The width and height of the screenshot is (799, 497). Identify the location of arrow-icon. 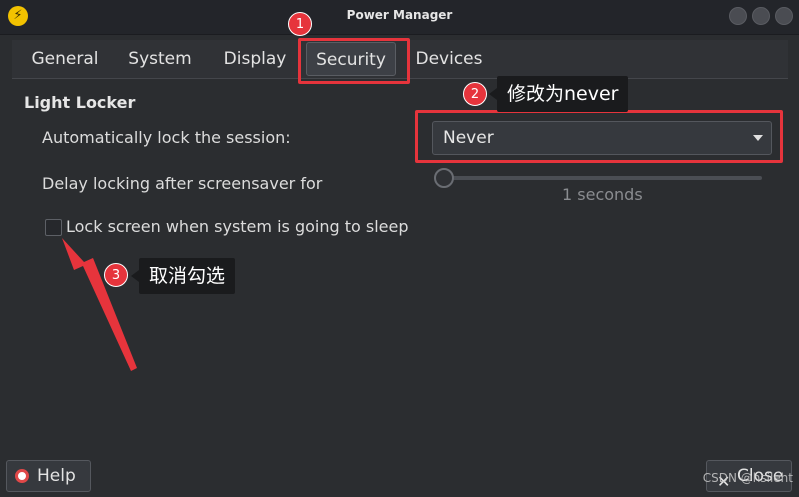
(99, 304).